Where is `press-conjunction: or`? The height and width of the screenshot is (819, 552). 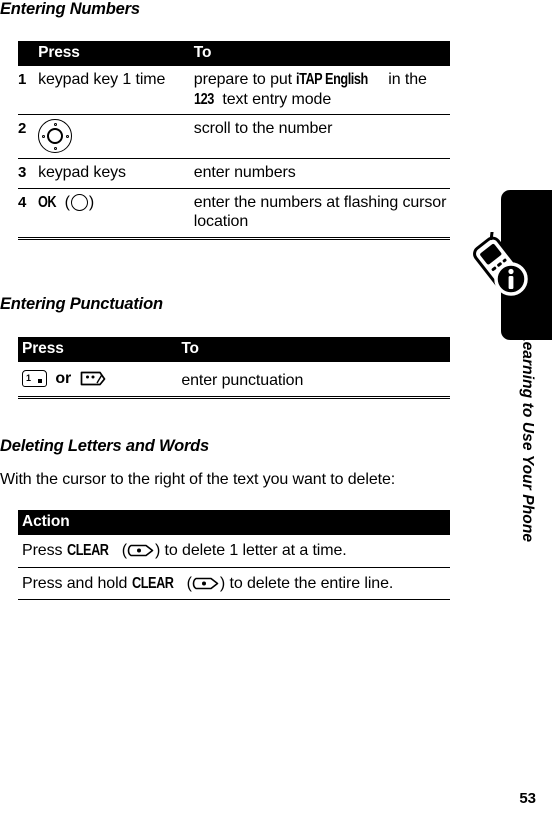 press-conjunction: or is located at coordinates (63, 378).